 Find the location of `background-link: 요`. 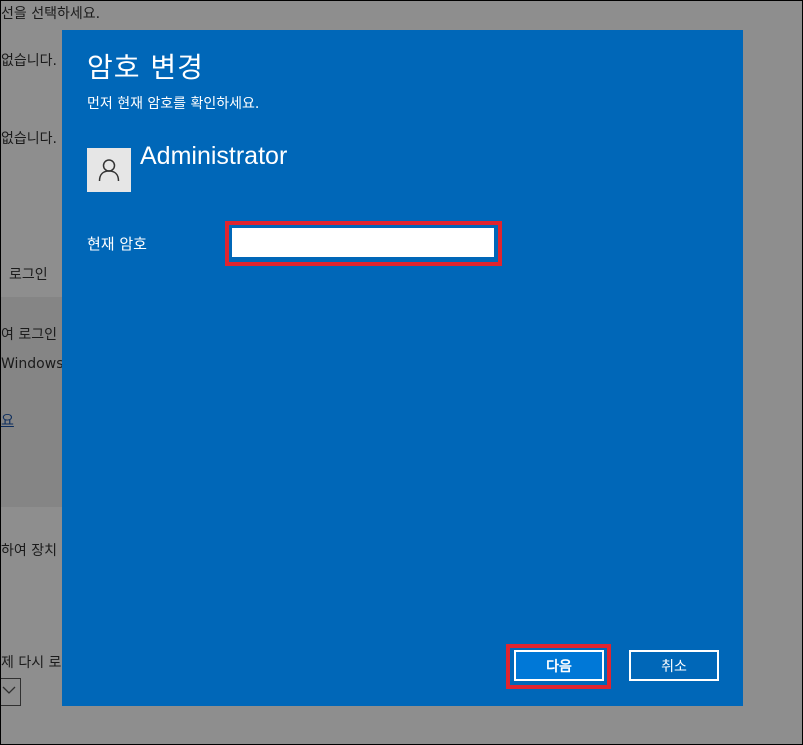

background-link: 요 is located at coordinates (7, 421).